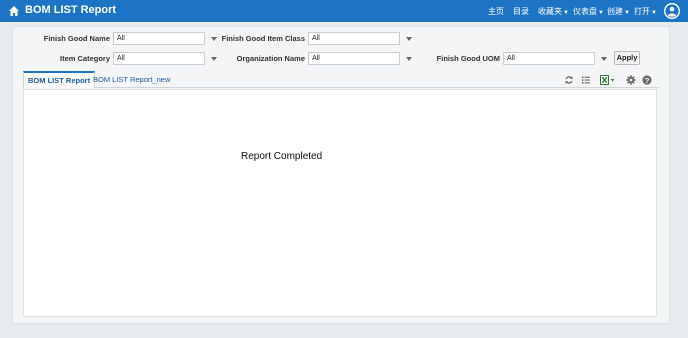 Image resolution: width=688 pixels, height=338 pixels. I want to click on finish-good-name-label: Finish Good Name, so click(76, 38).